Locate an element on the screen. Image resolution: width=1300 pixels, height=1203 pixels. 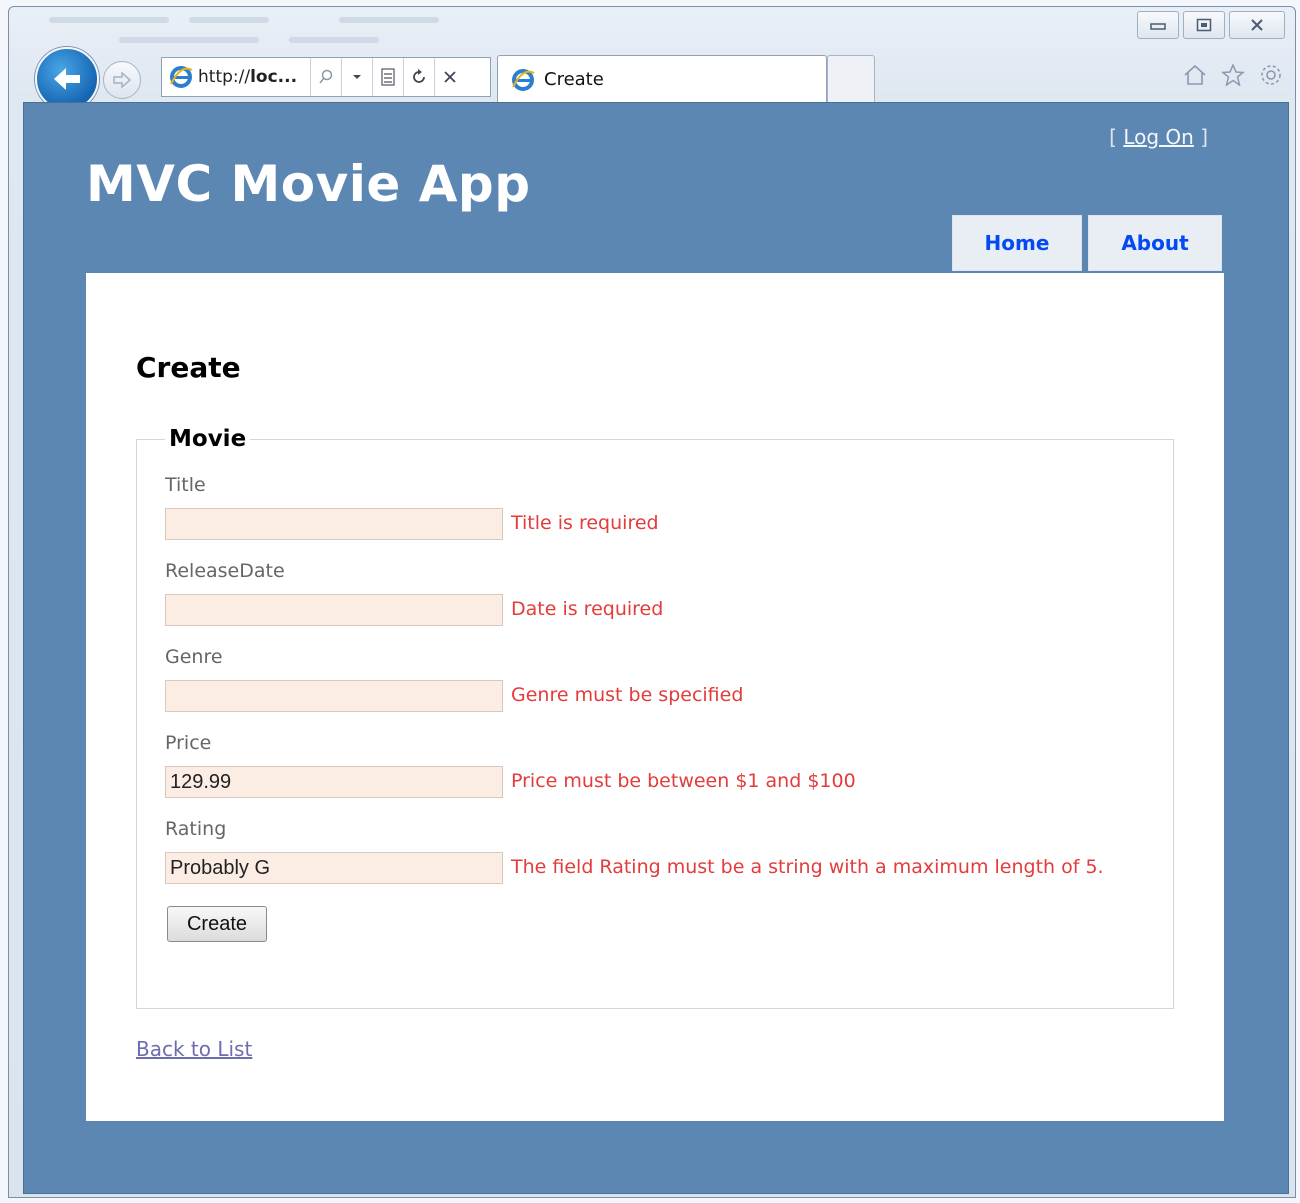
address-dropdown-button is located at coordinates (356, 77).